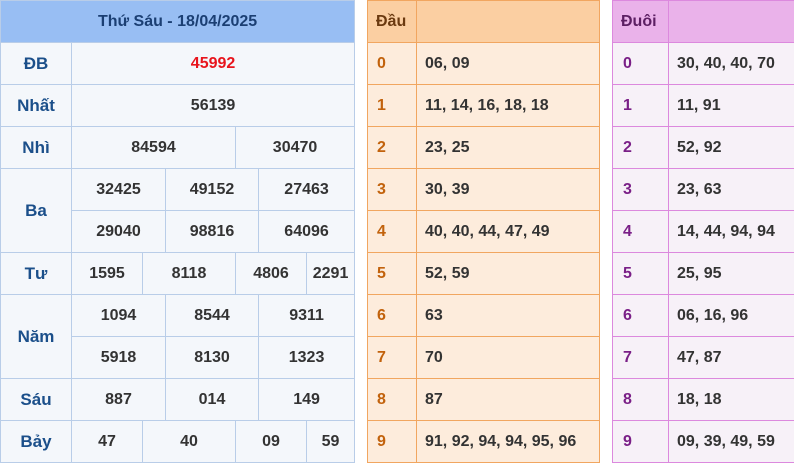  Describe the element at coordinates (212, 399) in the screenshot. I see `sixth-prize-value: 014` at that location.